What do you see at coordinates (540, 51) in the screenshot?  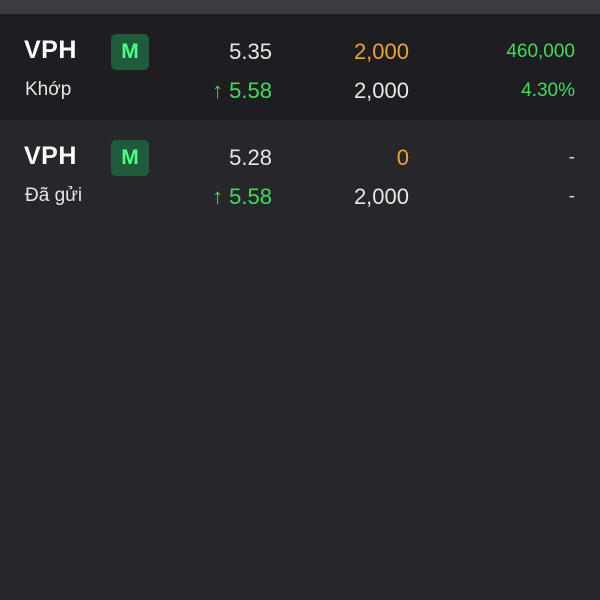 I see `matched-value: 460,000` at bounding box center [540, 51].